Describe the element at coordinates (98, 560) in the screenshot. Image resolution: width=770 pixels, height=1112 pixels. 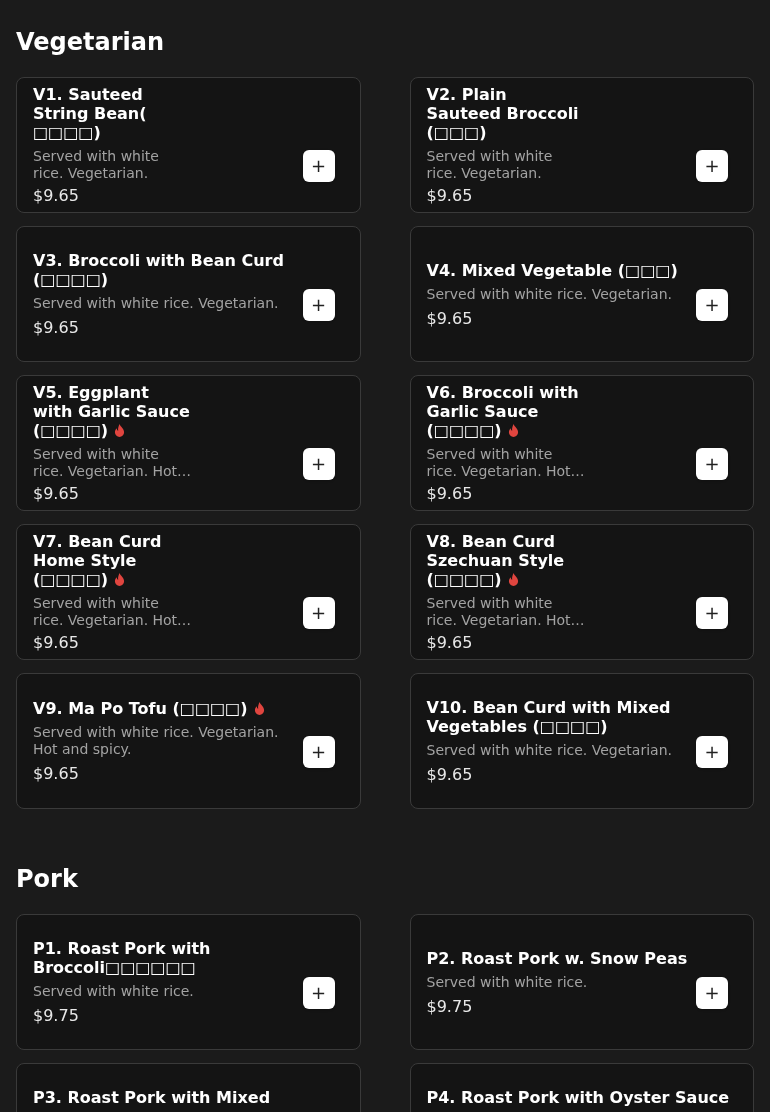
I see `item-title: V7. Bean Curd Home Style (□□□□)` at that location.